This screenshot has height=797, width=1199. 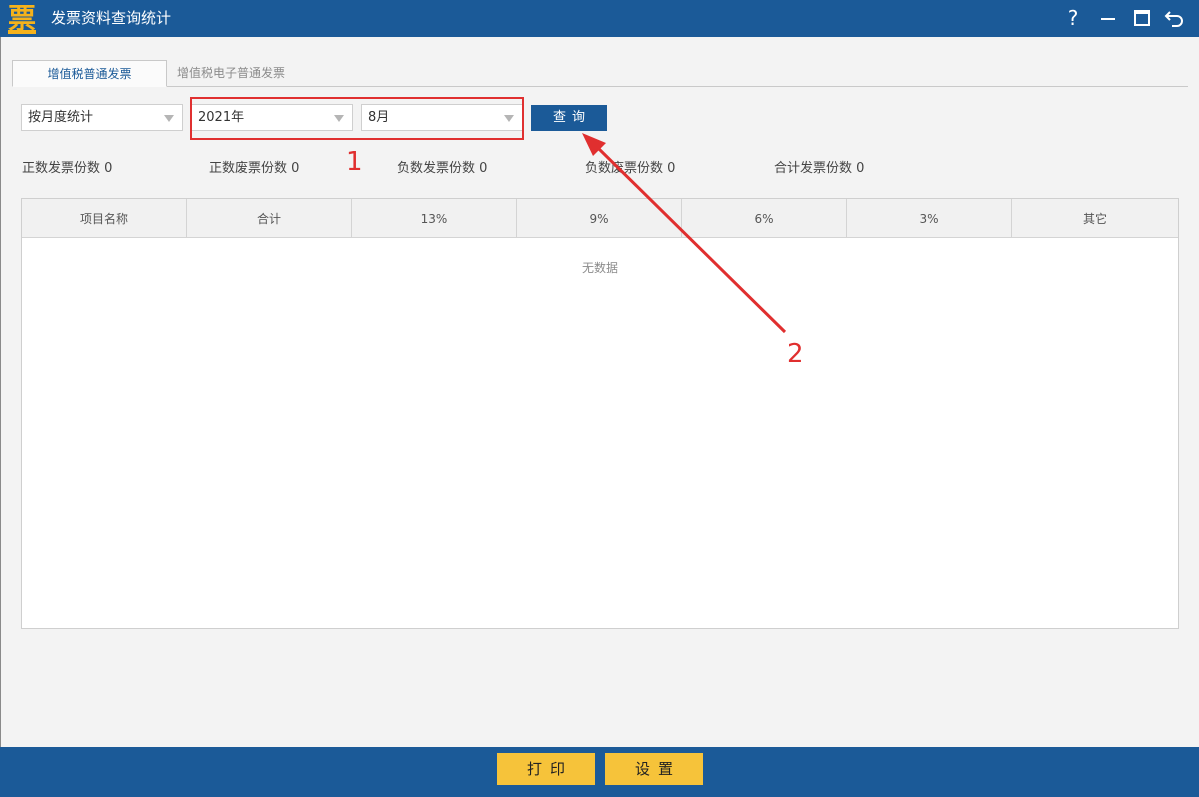 What do you see at coordinates (102, 117) in the screenshot?
I see `stat-mode-select: 按月度统计` at bounding box center [102, 117].